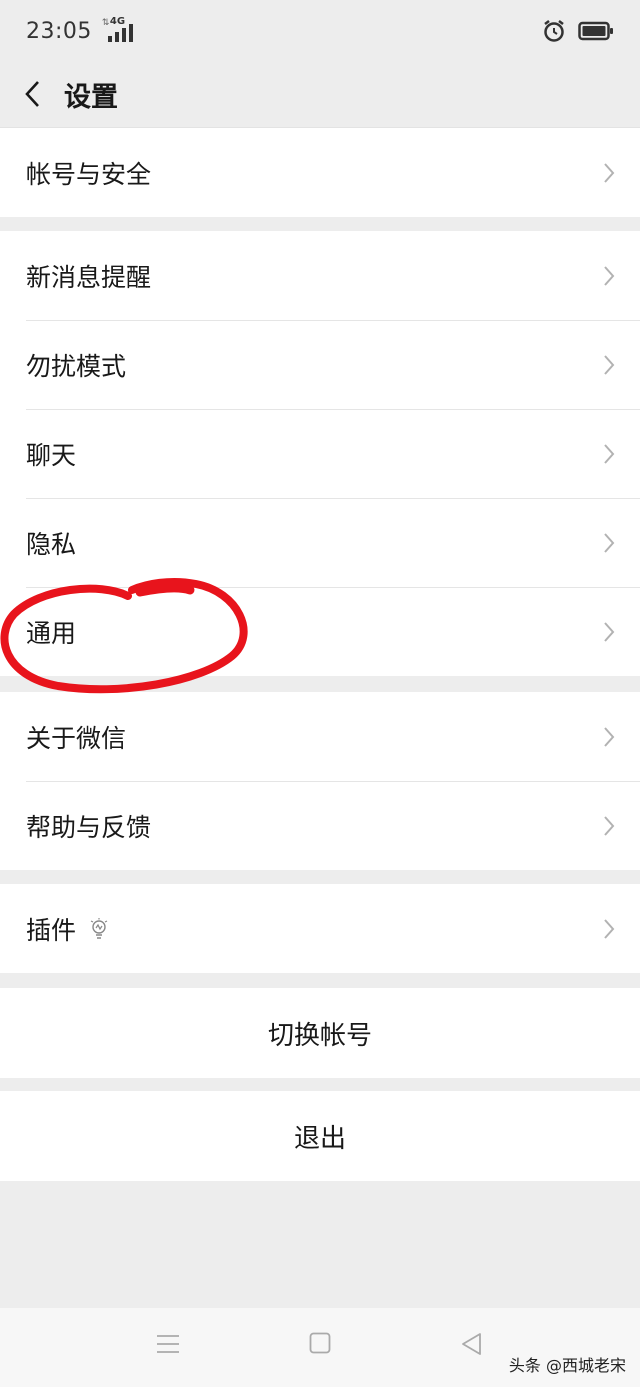 The width and height of the screenshot is (640, 1387). I want to click on settings-item-label: 插件, so click(51, 930).